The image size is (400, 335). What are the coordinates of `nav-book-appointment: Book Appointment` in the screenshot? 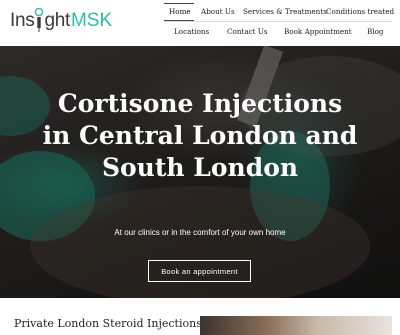 It's located at (318, 31).